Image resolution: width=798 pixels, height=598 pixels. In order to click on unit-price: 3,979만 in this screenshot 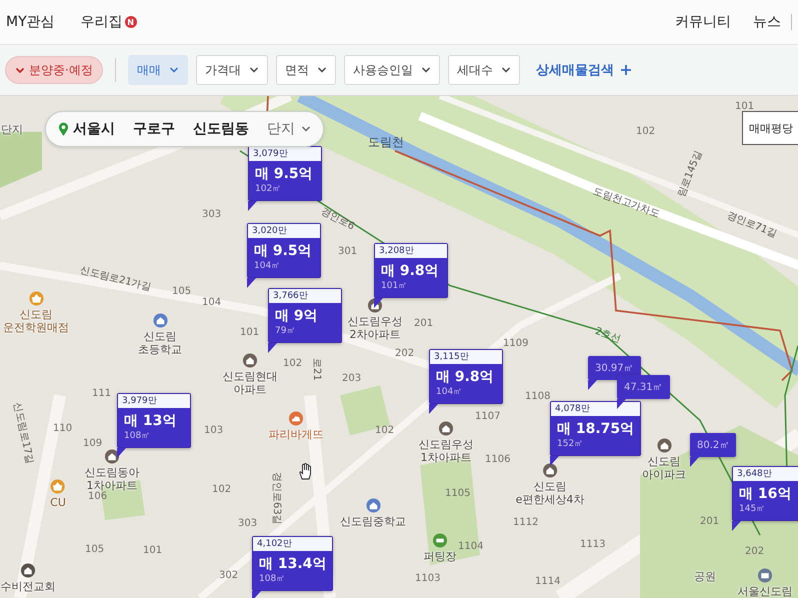, I will do `click(154, 401)`.